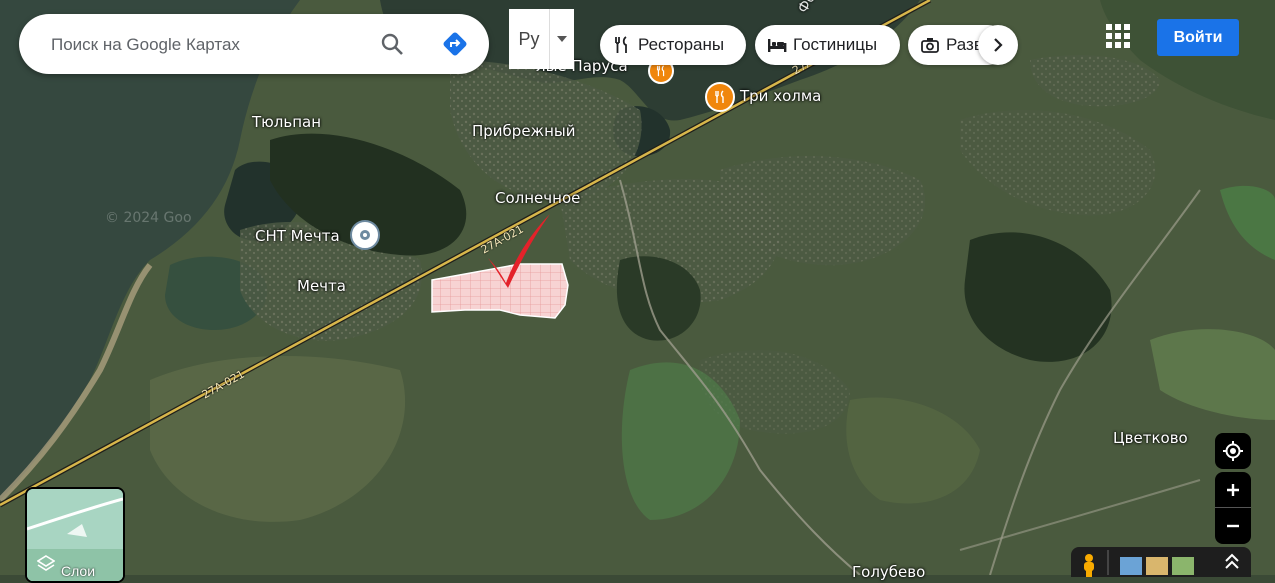  I want to click on search-box, so click(254, 44).